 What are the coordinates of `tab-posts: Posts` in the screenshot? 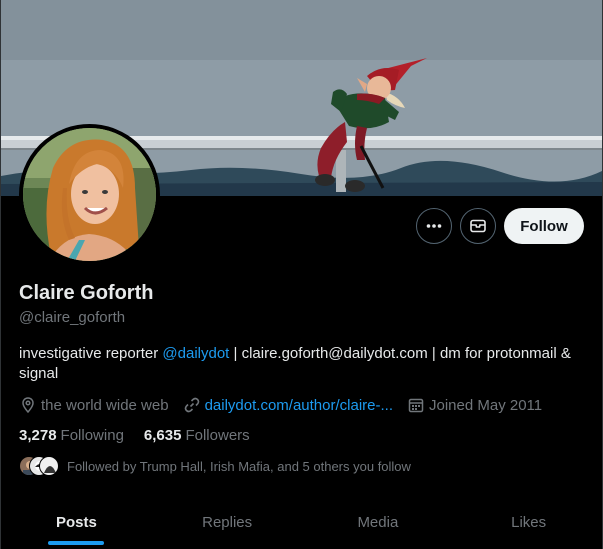 It's located at (76, 522).